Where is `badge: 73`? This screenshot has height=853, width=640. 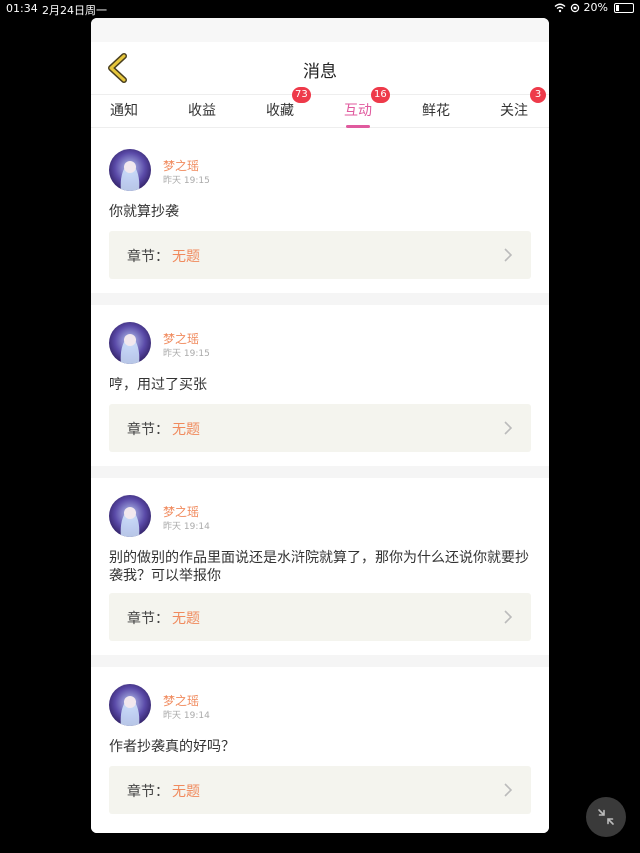
badge: 73 is located at coordinates (301, 95).